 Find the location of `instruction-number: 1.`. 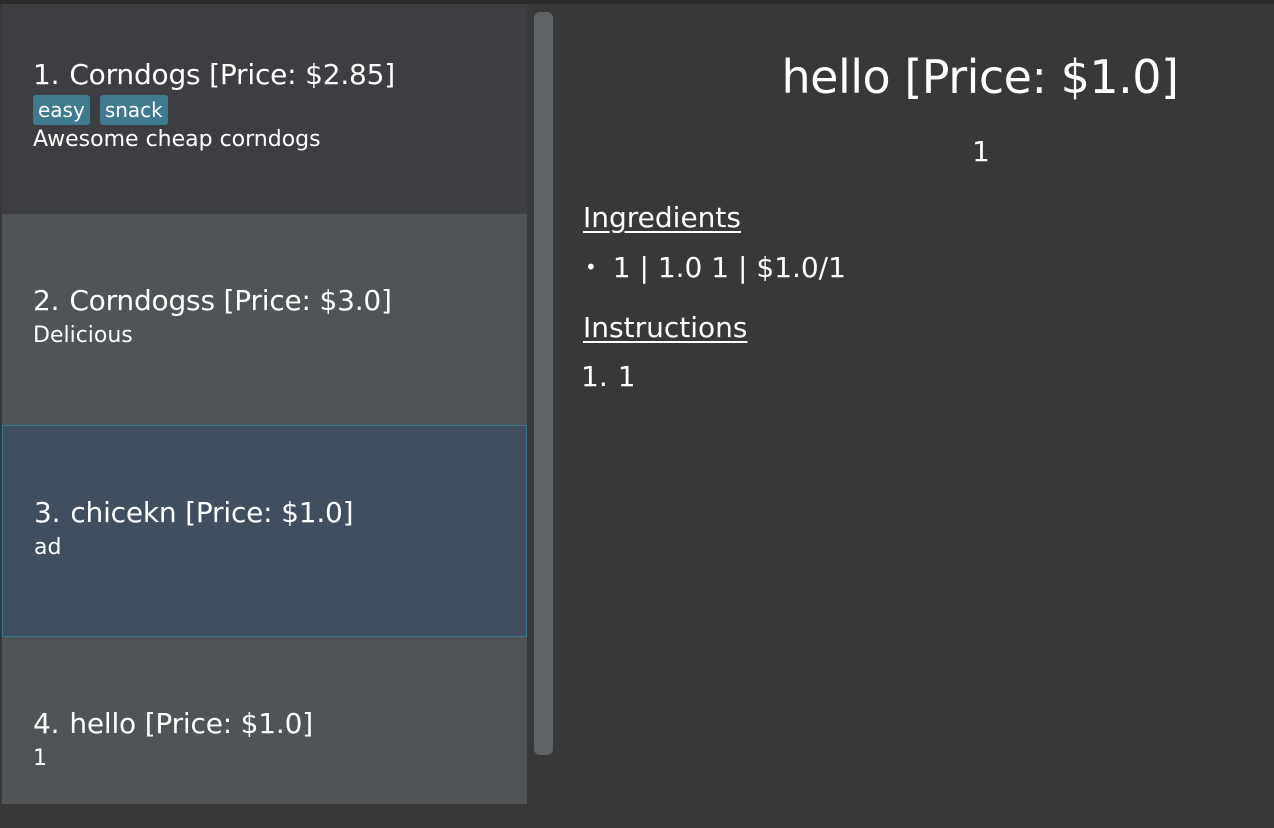

instruction-number: 1. is located at coordinates (594, 376).